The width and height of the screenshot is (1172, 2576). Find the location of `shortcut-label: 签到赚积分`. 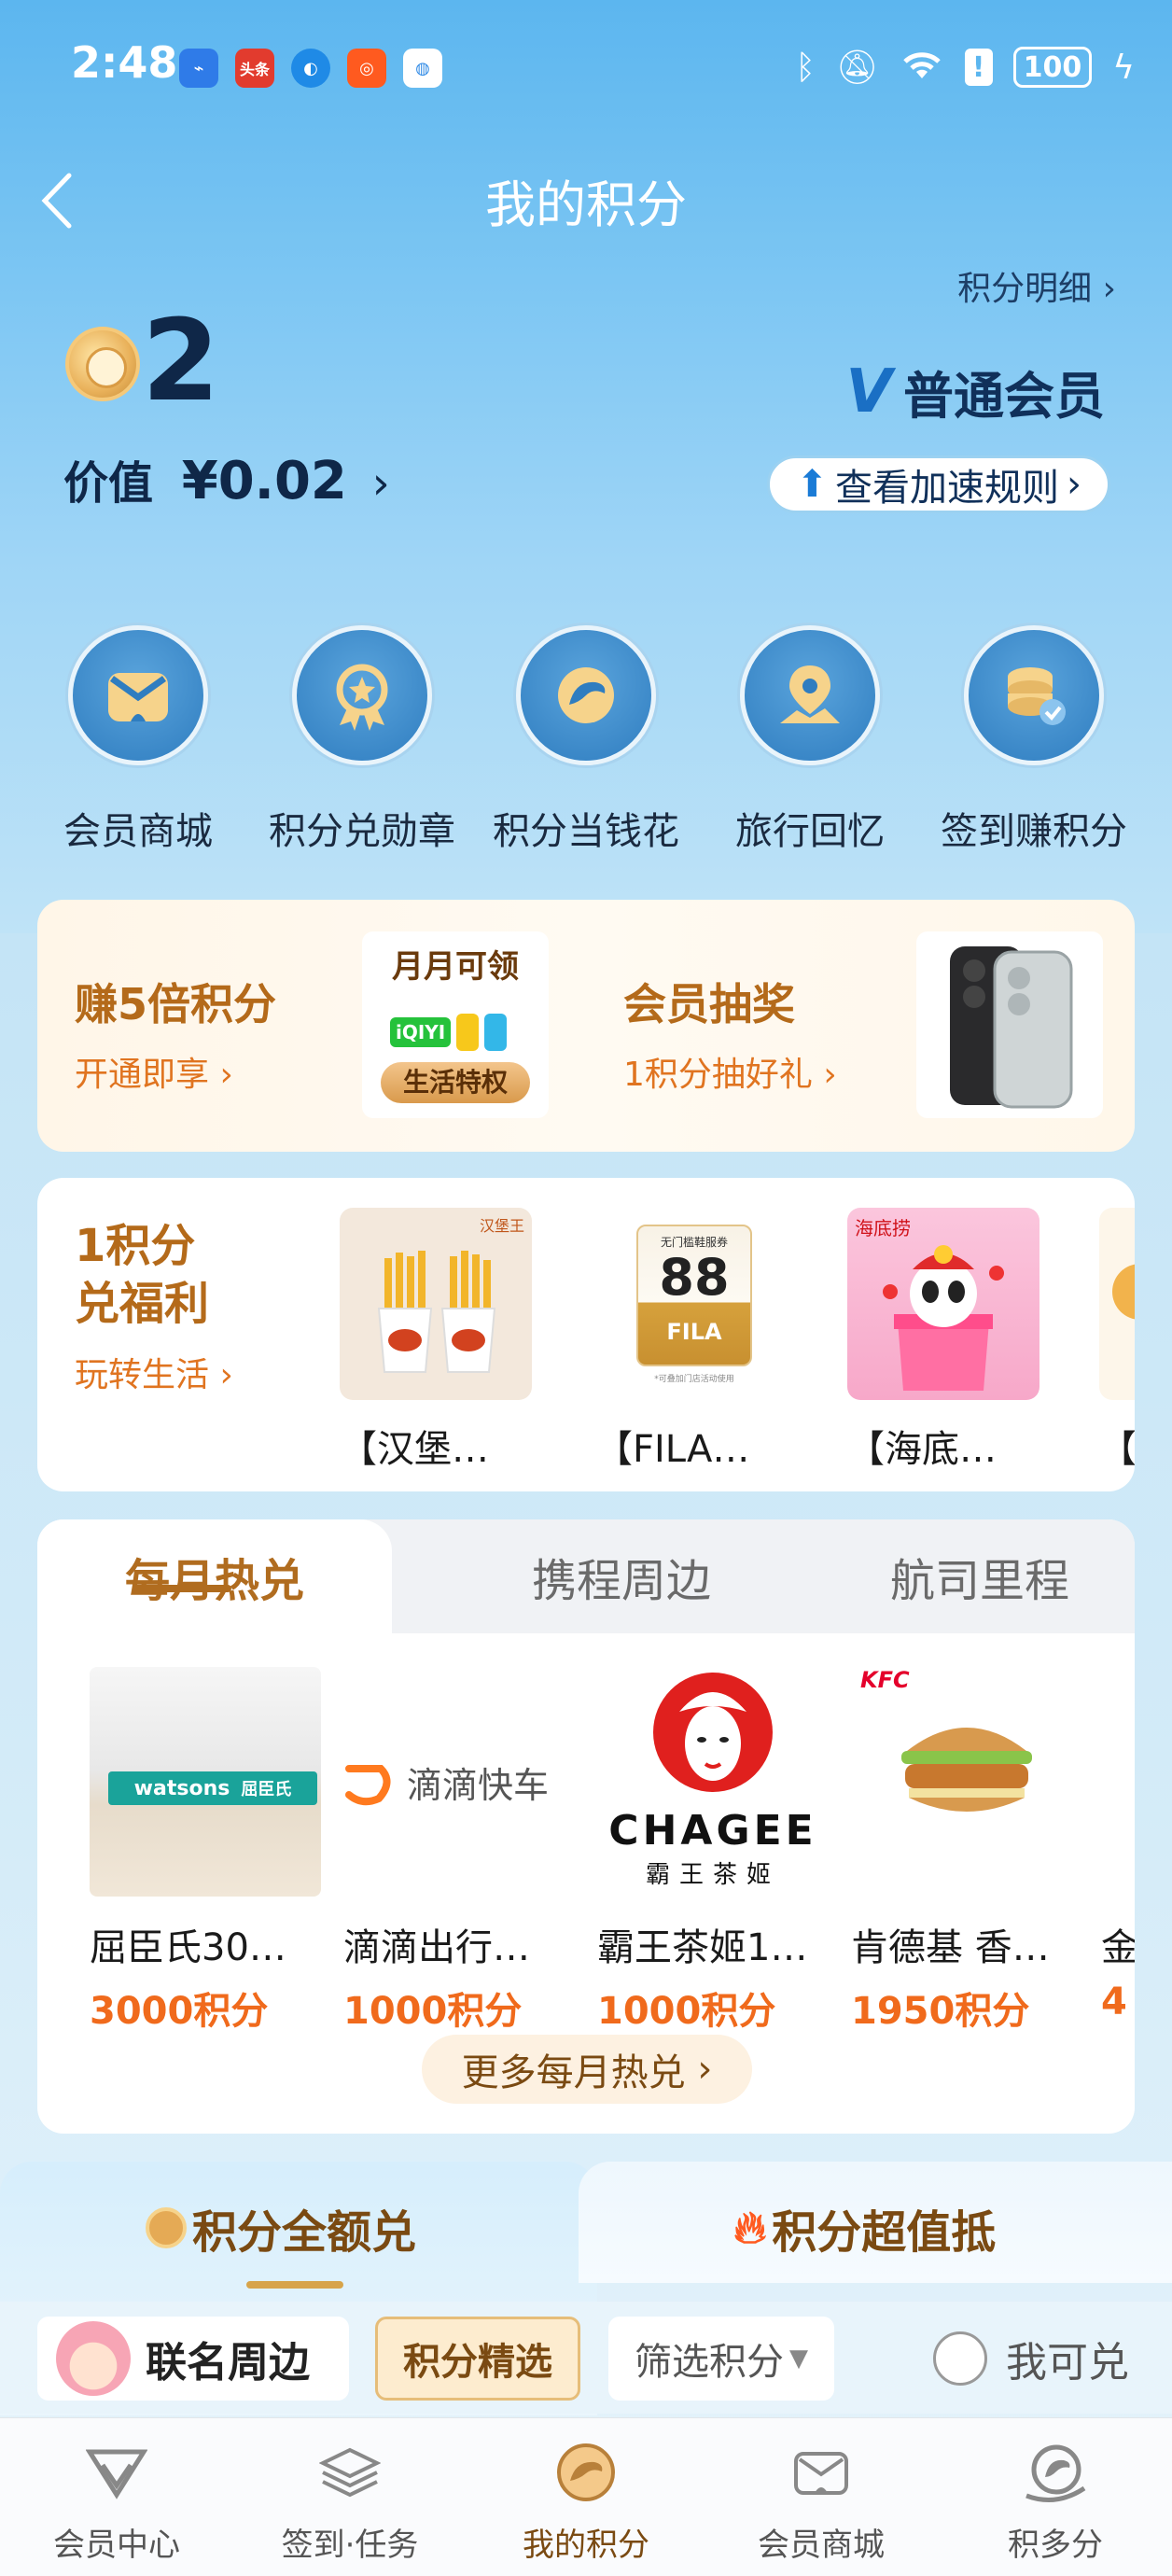

shortcut-label: 签到赚积分 is located at coordinates (1034, 831).